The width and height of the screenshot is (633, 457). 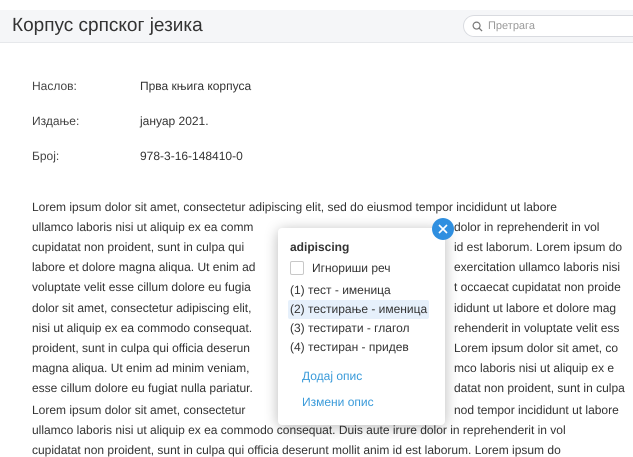 I want to click on meaning-option: (4) тестиран - придев, so click(x=349, y=347).